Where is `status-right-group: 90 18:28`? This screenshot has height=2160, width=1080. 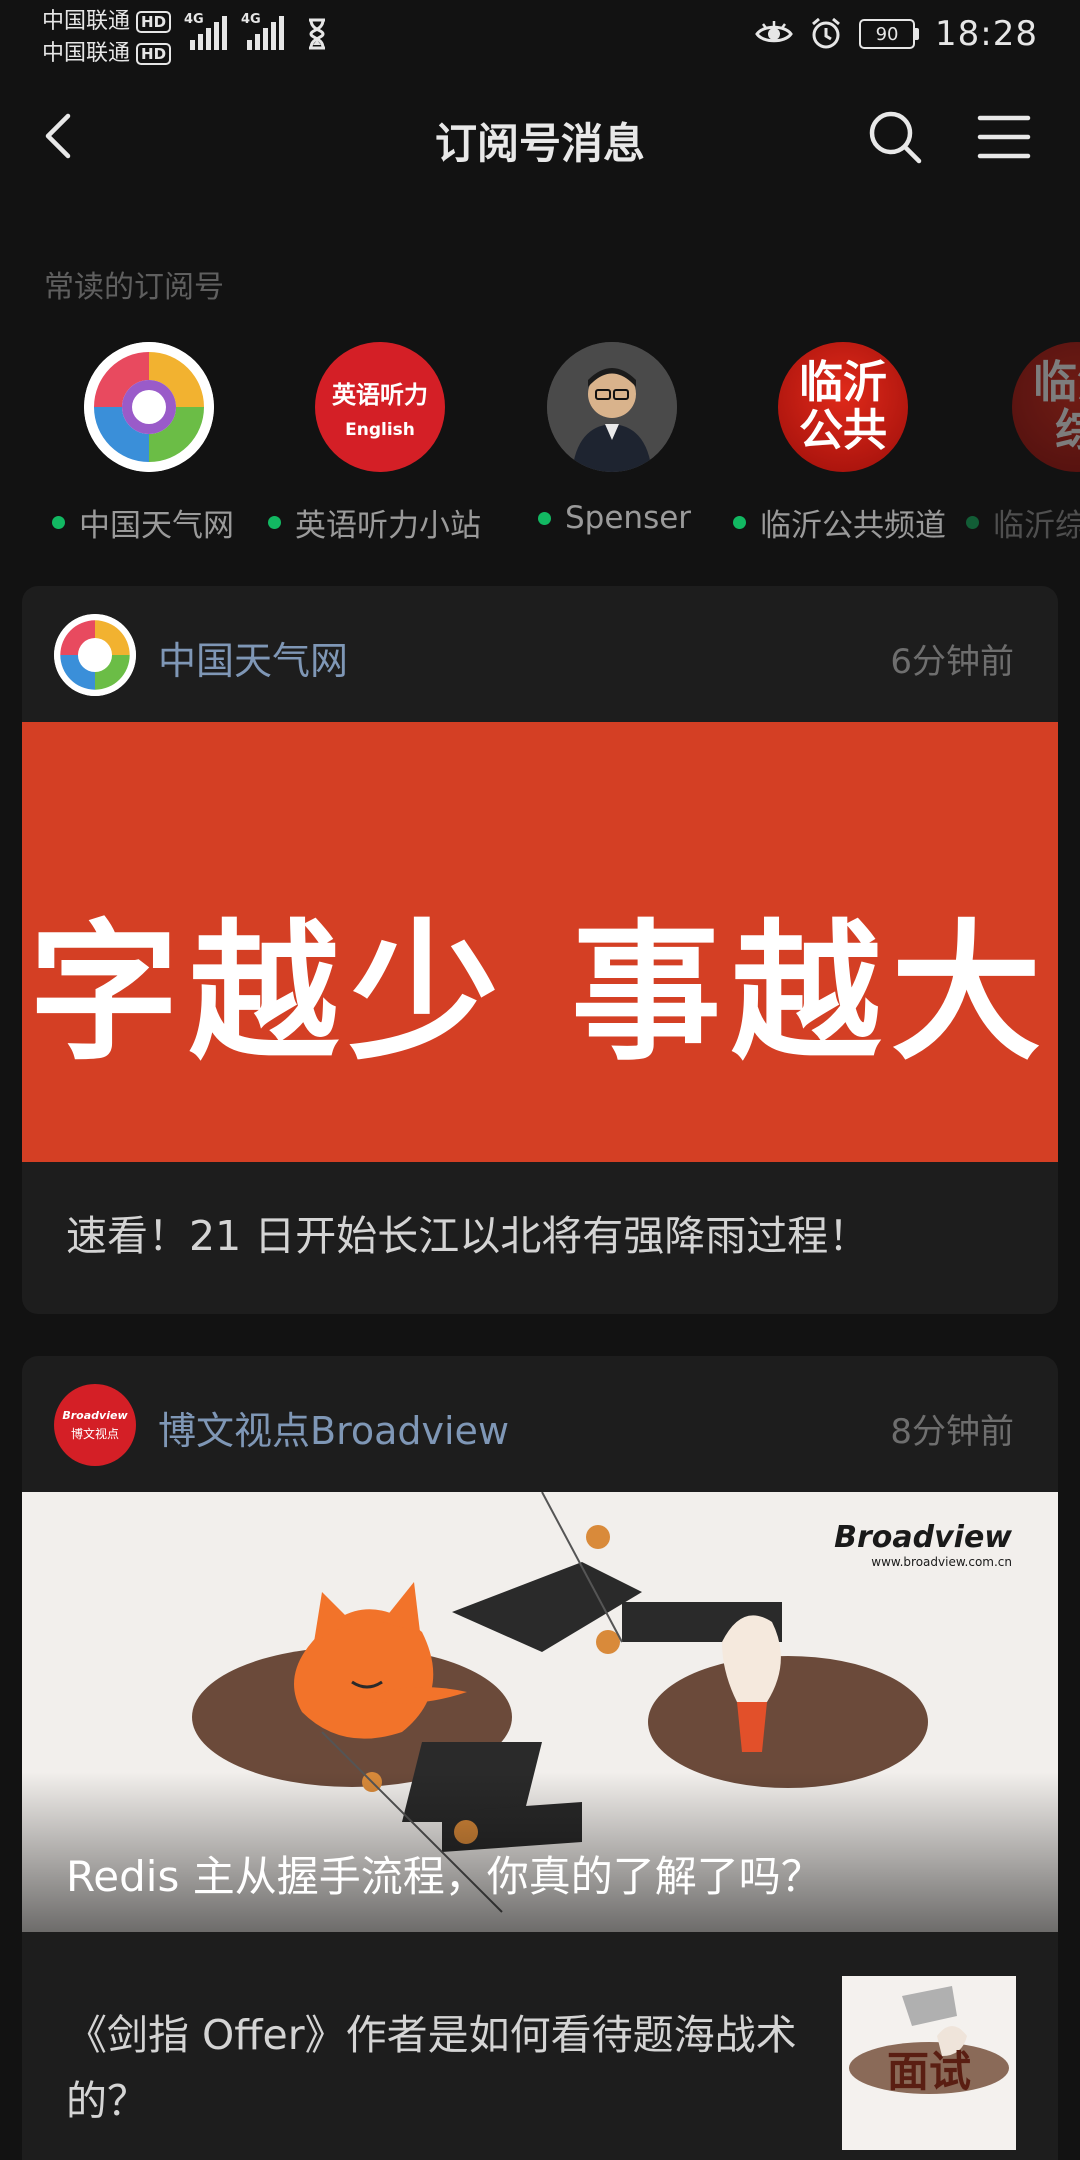 status-right-group: 90 18:28 is located at coordinates (896, 34).